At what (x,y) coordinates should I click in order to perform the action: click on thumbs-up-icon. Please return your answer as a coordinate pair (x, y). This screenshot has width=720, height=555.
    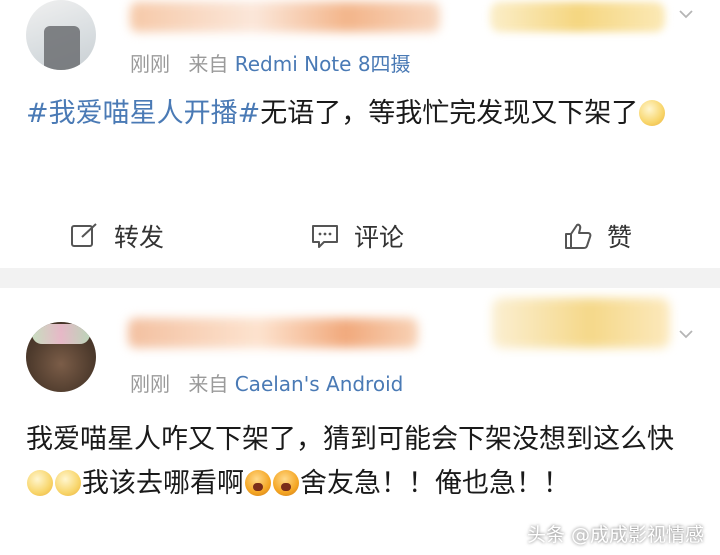
    Looking at the image, I should click on (578, 236).